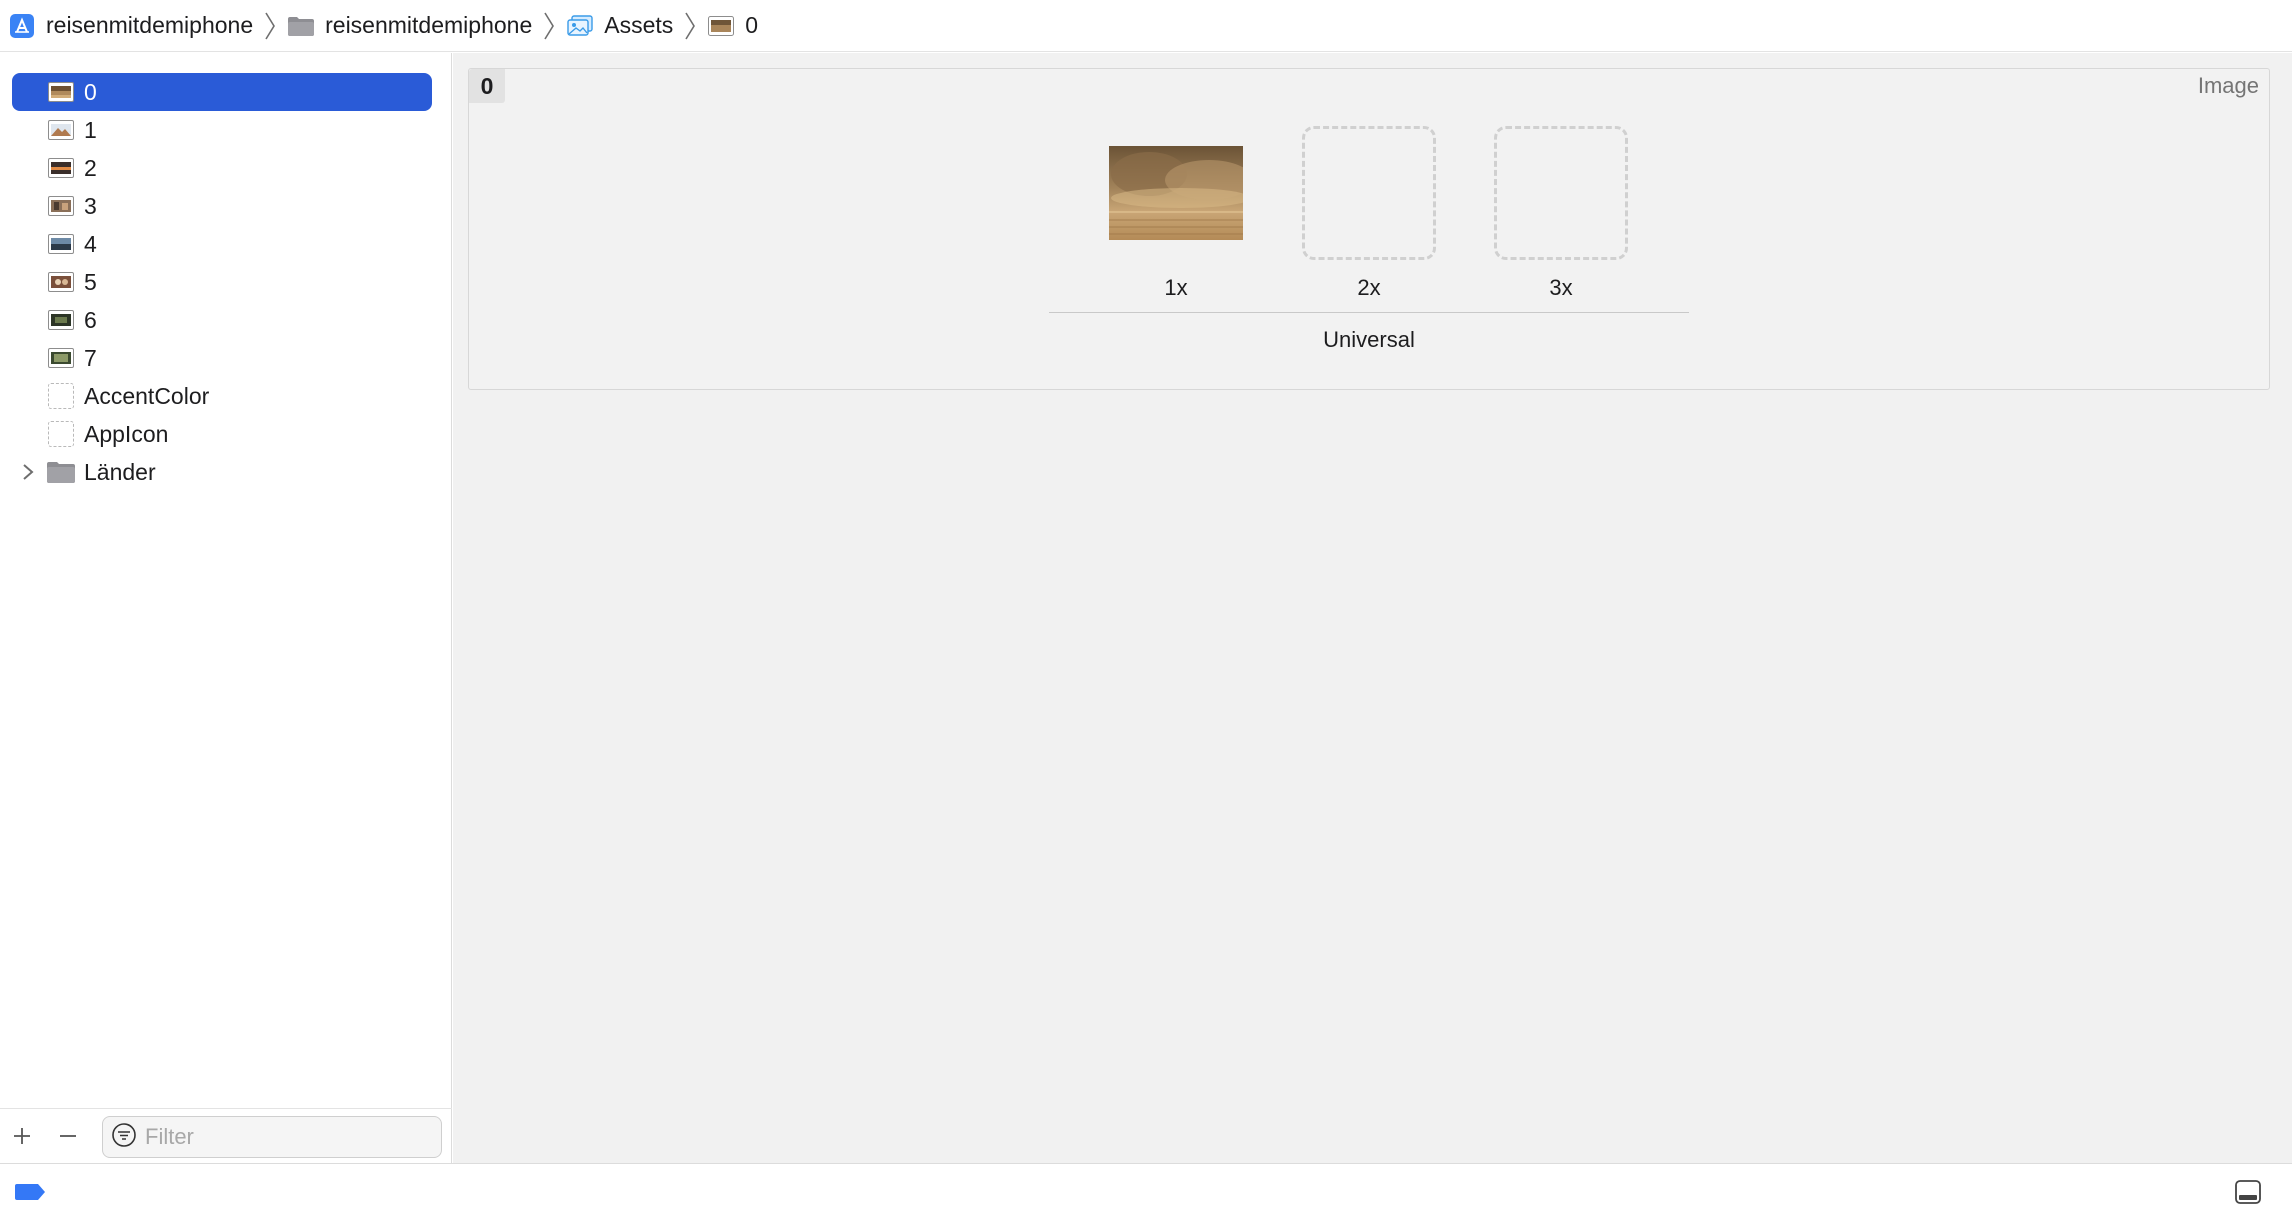 The width and height of the screenshot is (2292, 1224). What do you see at coordinates (639, 25) in the screenshot?
I see `breadcrumb-label: Assets` at bounding box center [639, 25].